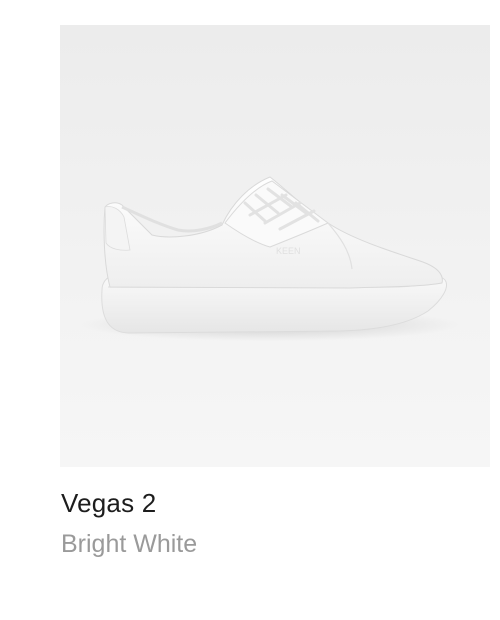 Image resolution: width=500 pixels, height=620 pixels. I want to click on product-name: Vegas 2, so click(108, 503).